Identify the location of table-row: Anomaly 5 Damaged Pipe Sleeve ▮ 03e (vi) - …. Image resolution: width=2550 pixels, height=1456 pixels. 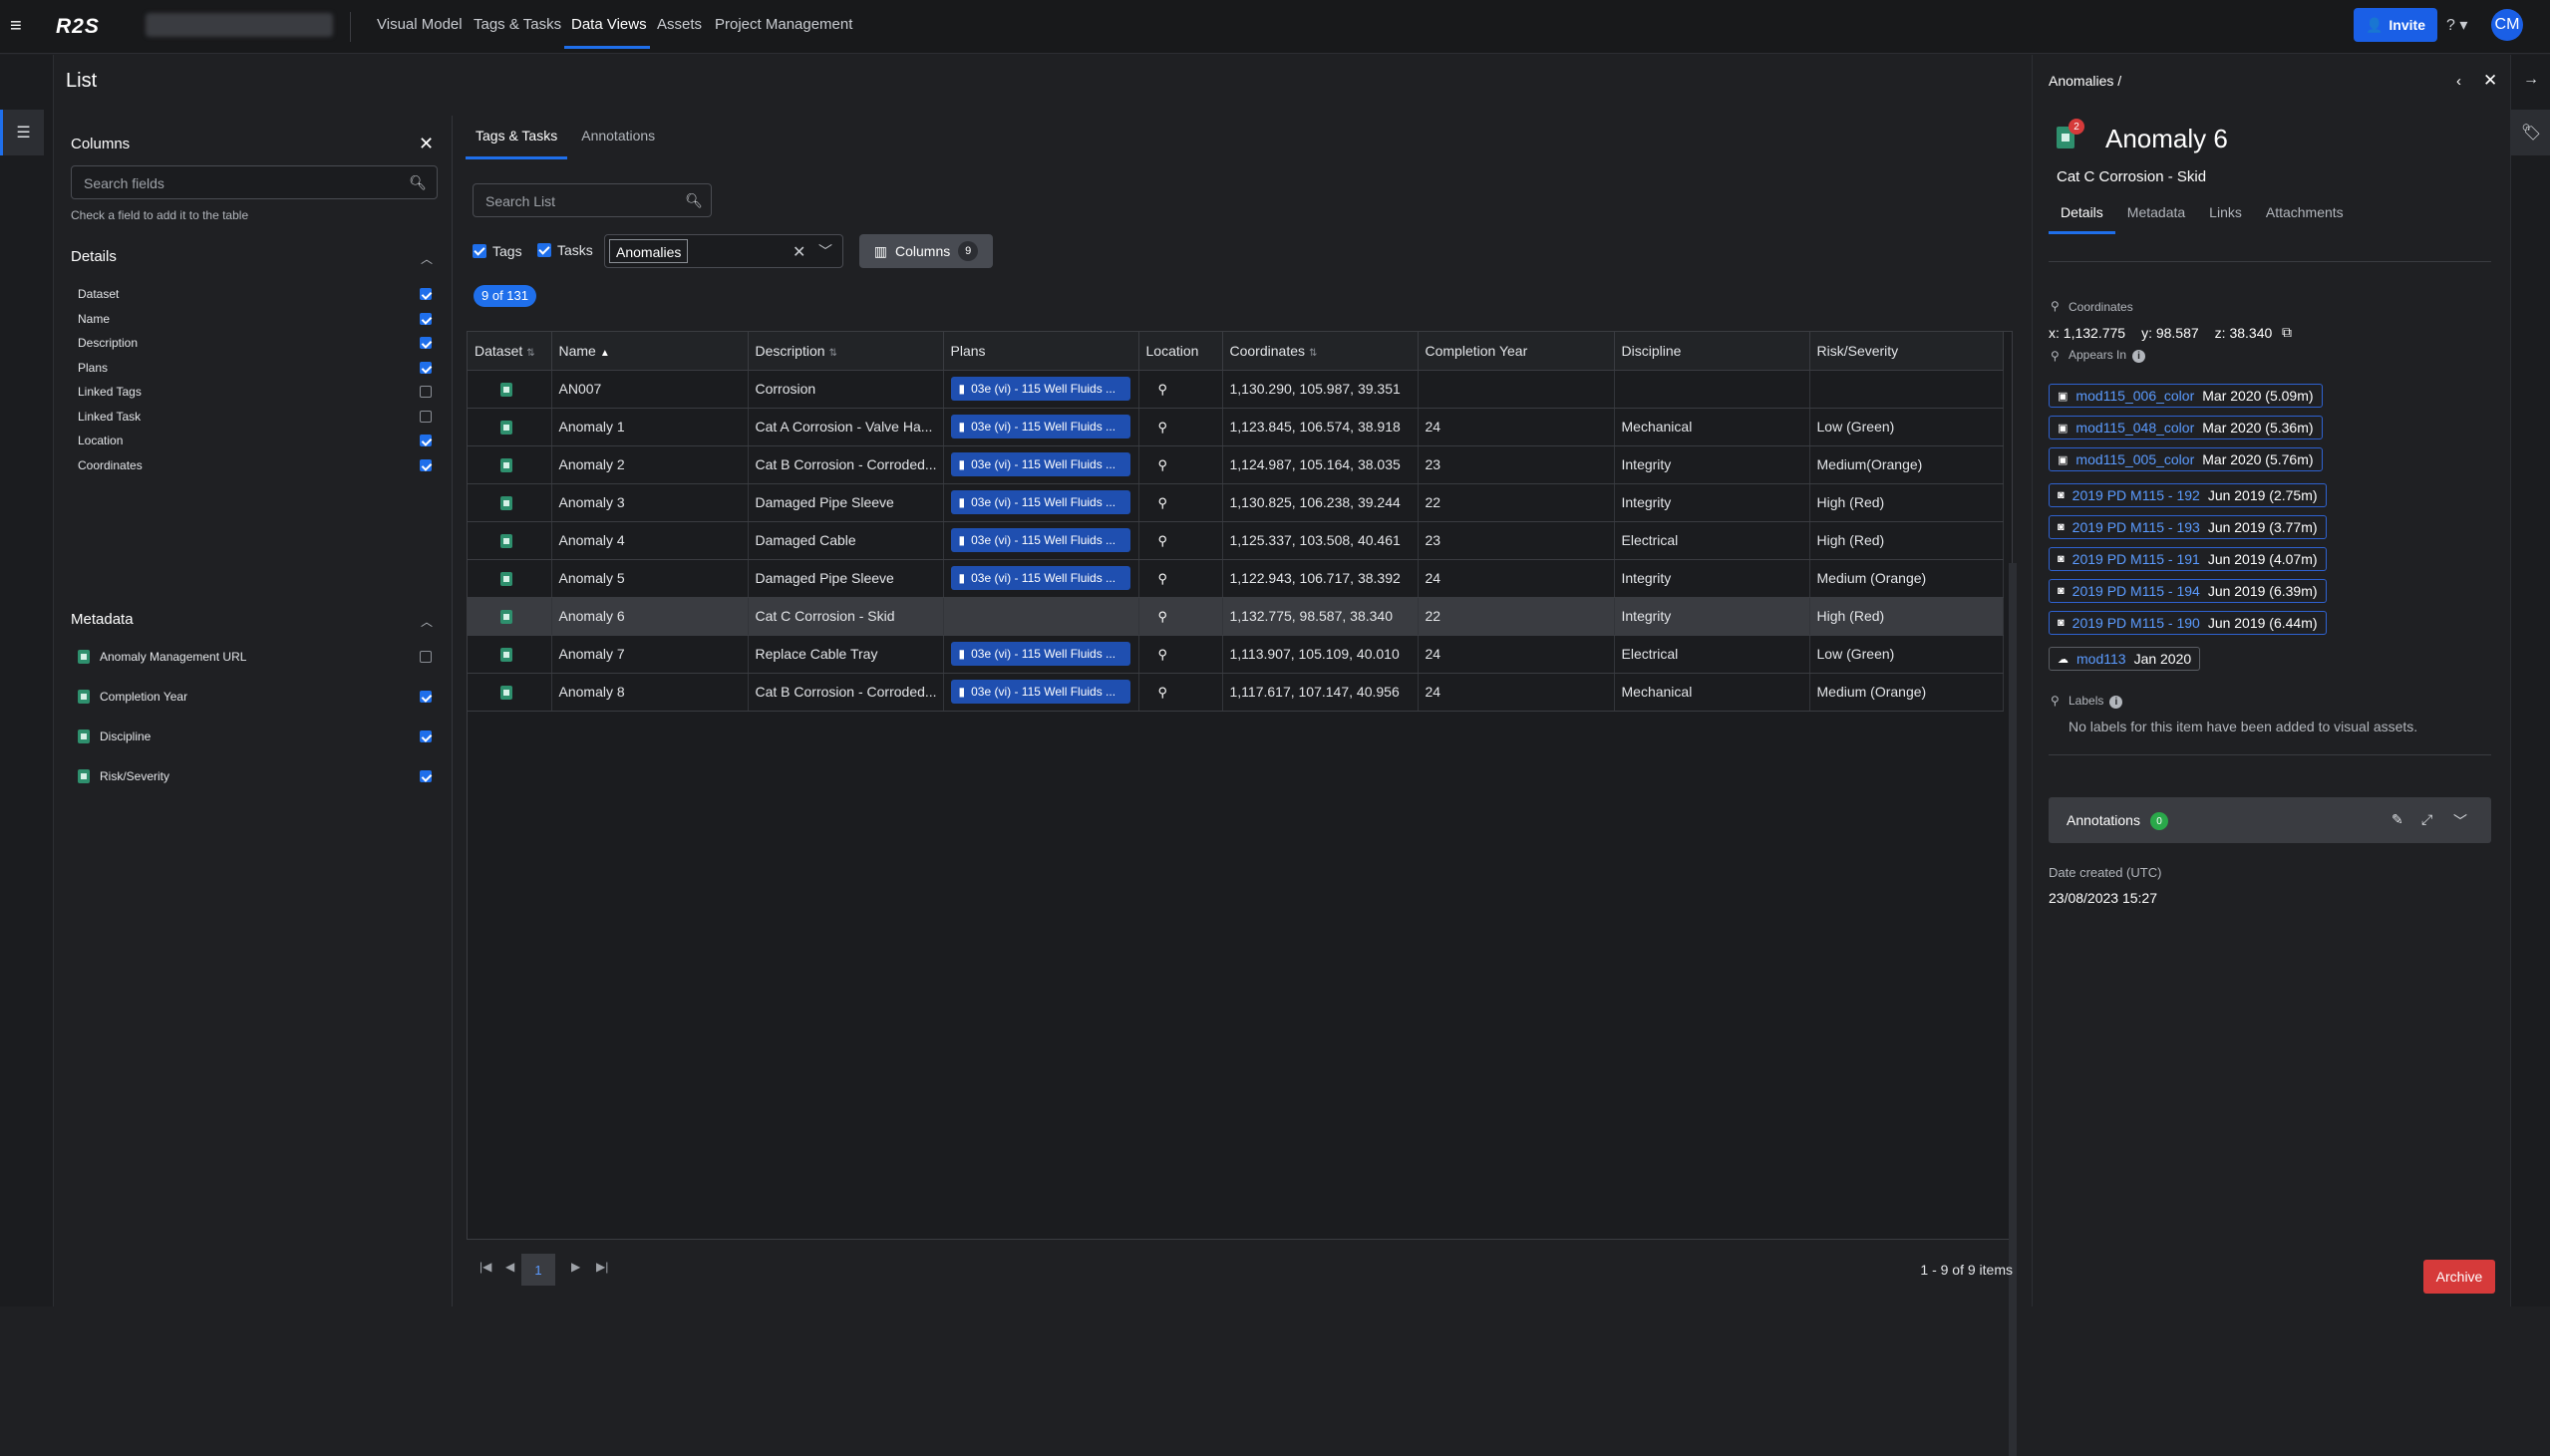
(1236, 578).